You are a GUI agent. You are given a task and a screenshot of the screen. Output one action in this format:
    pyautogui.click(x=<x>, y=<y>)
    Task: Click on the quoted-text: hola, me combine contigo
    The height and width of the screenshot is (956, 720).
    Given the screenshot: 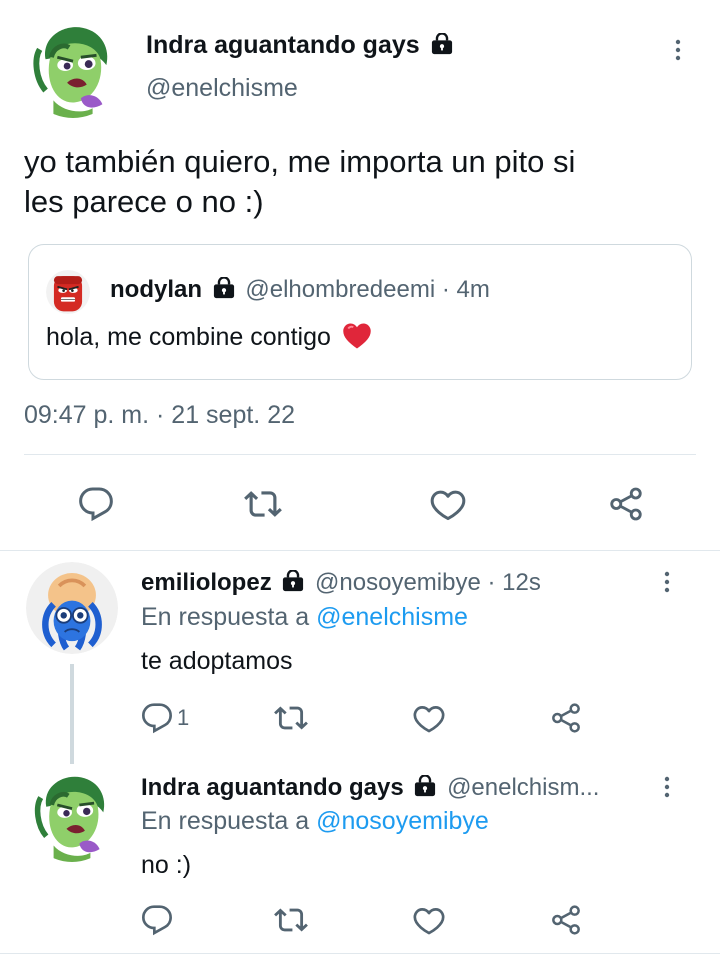 What is the action you would take?
    pyautogui.click(x=188, y=337)
    